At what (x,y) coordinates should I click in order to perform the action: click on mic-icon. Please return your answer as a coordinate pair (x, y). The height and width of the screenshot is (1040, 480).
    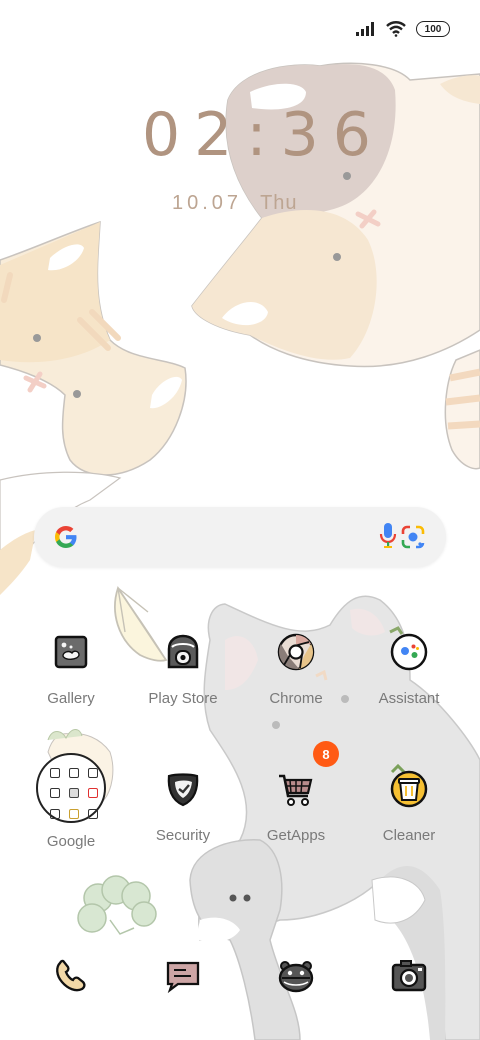
    Looking at the image, I should click on (388, 536).